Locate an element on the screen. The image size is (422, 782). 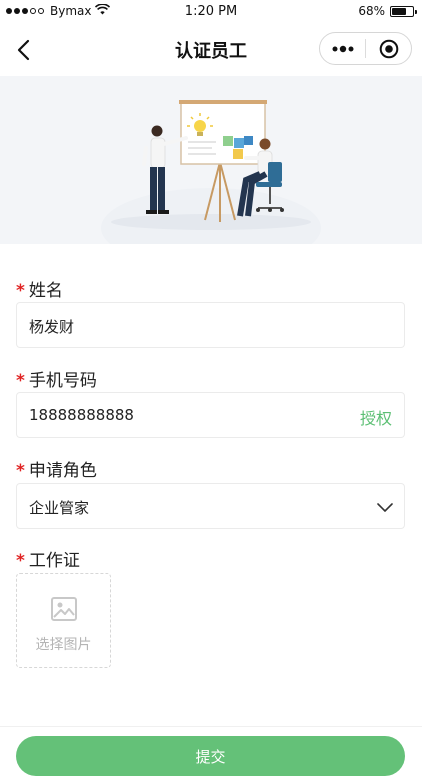
image-icon is located at coordinates (64, 609).